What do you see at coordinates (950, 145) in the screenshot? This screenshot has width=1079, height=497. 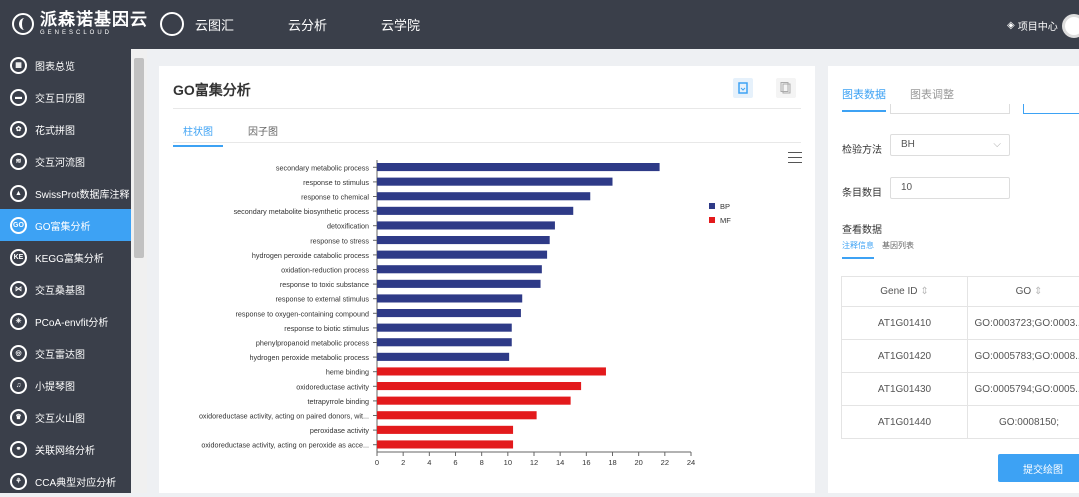 I see `method-select: BH ⌵` at bounding box center [950, 145].